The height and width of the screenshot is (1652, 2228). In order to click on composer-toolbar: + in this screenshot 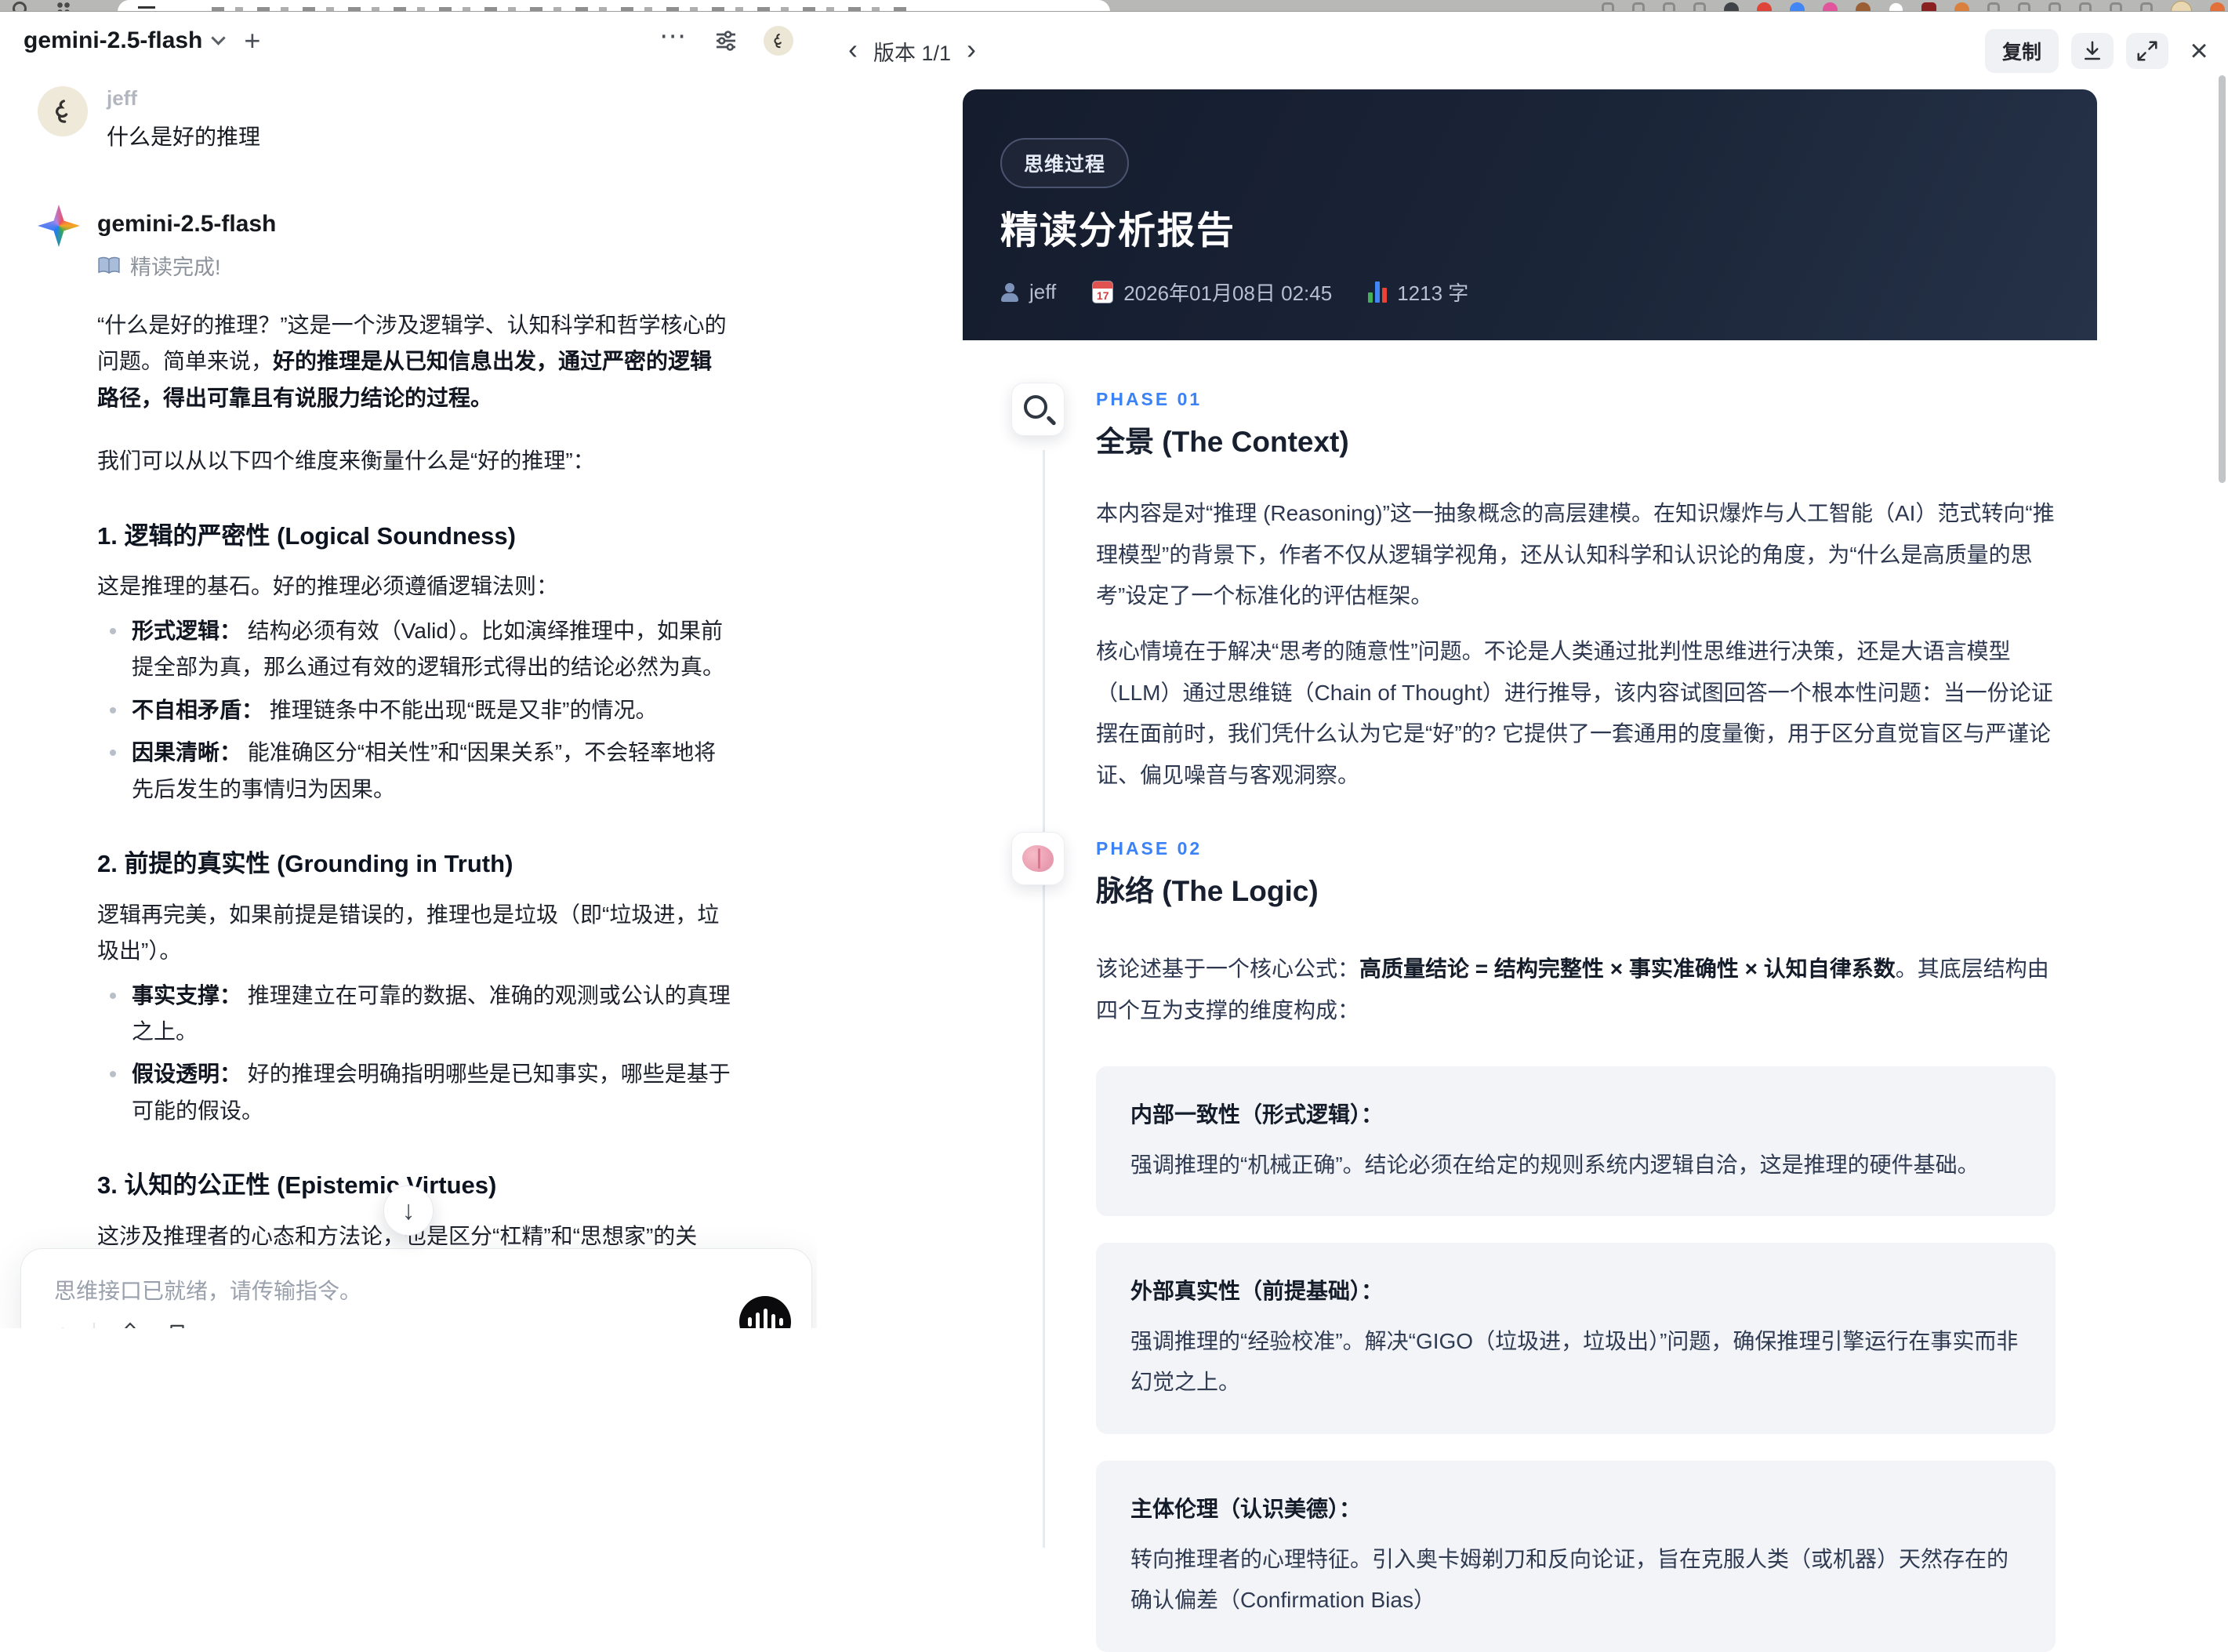, I will do `click(121, 1324)`.